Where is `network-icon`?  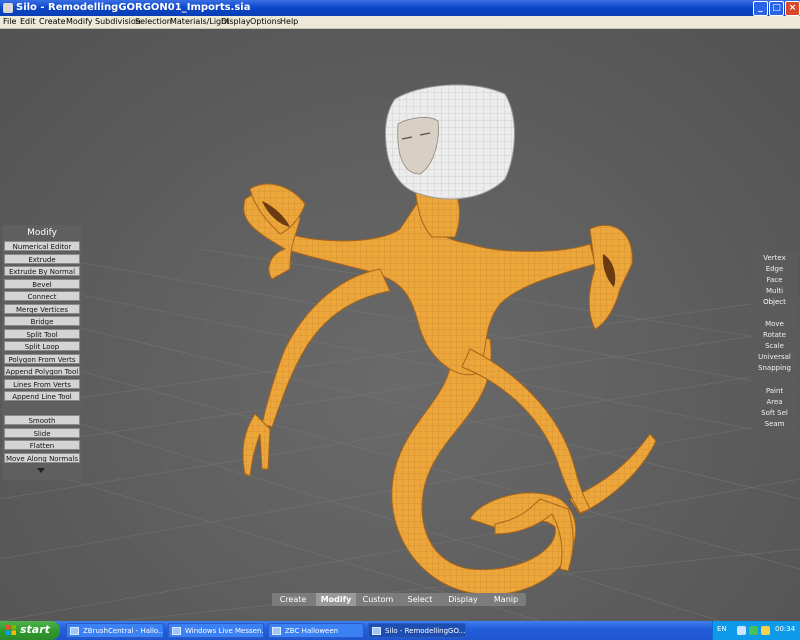 network-icon is located at coordinates (741, 630).